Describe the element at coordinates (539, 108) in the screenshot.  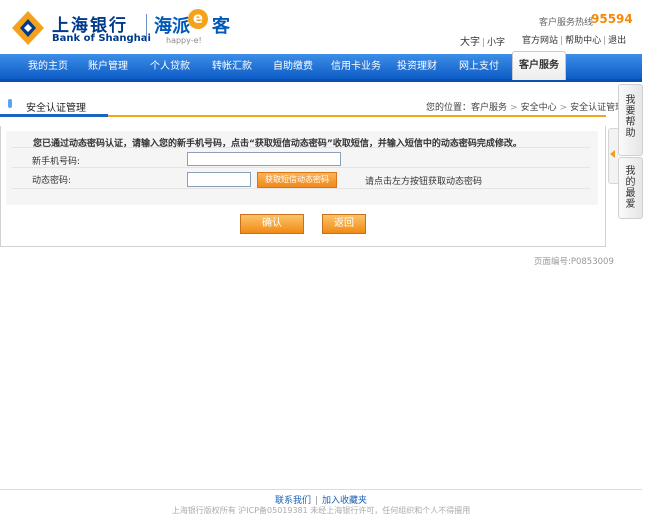
I see `breadcrumb-item: 安全中心` at that location.